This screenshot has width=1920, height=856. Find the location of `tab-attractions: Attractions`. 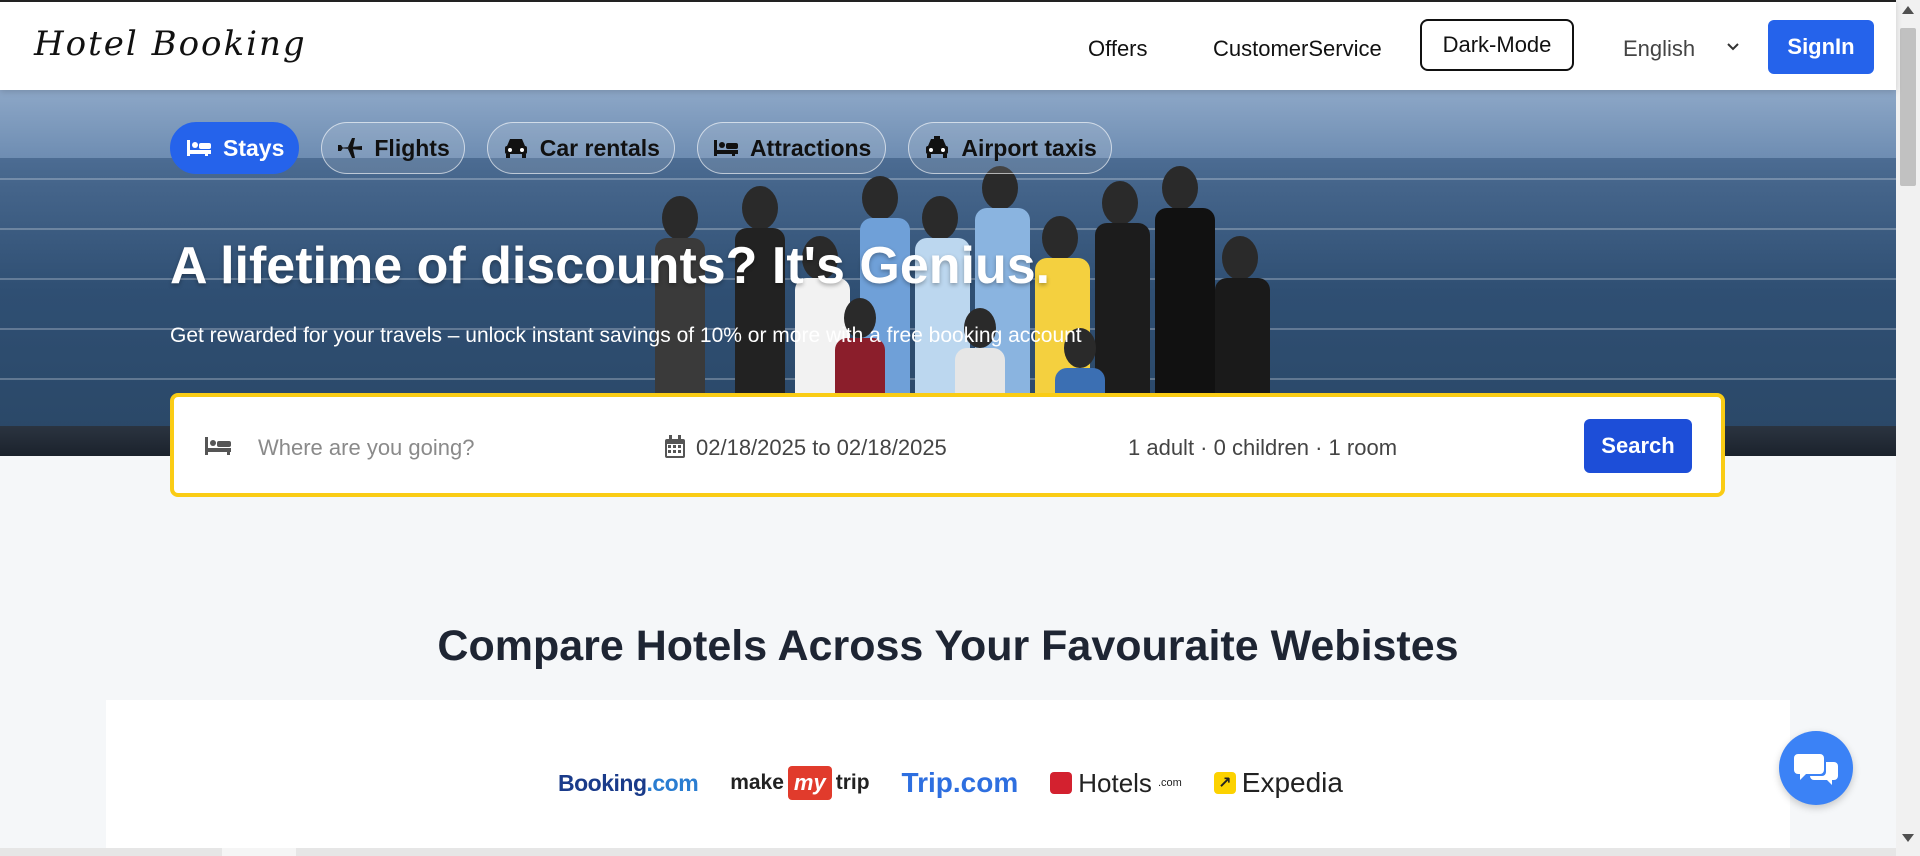

tab-attractions: Attractions is located at coordinates (791, 148).